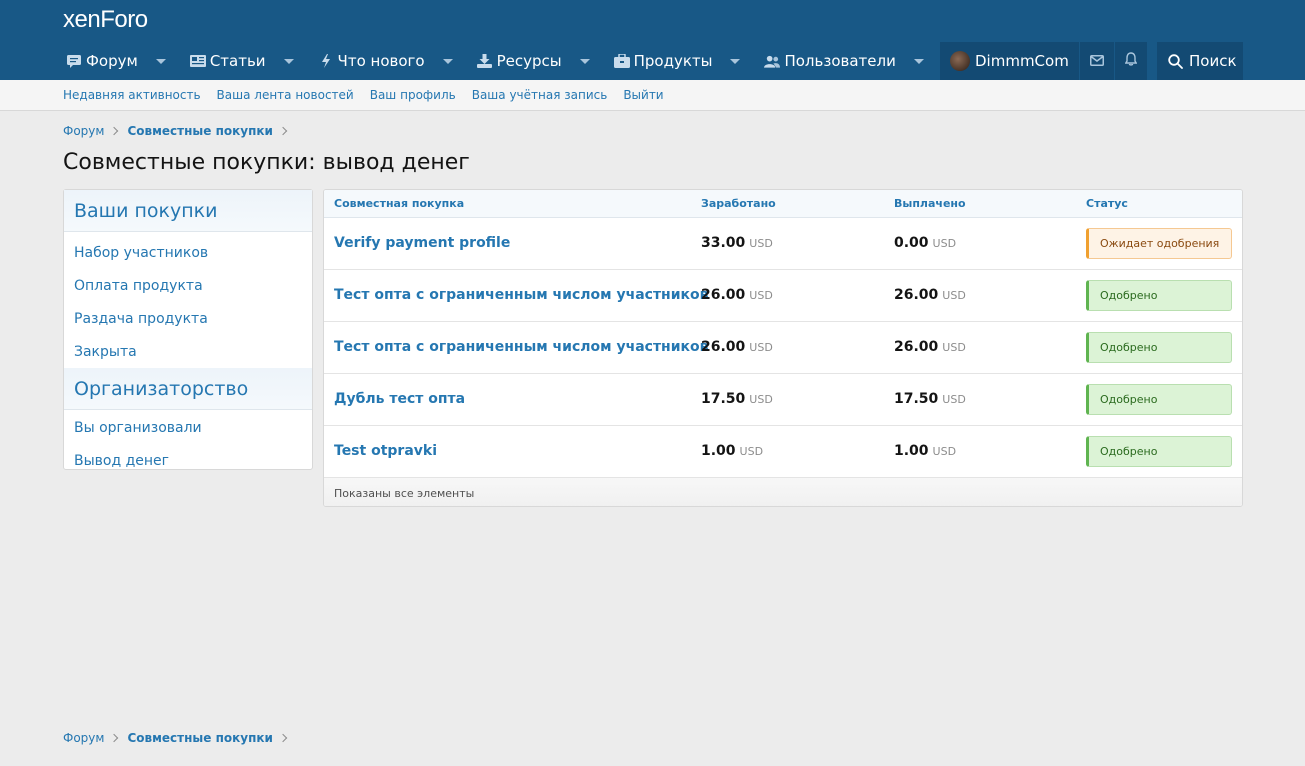 Image resolution: width=1305 pixels, height=766 pixels. I want to click on download-icon, so click(485, 61).